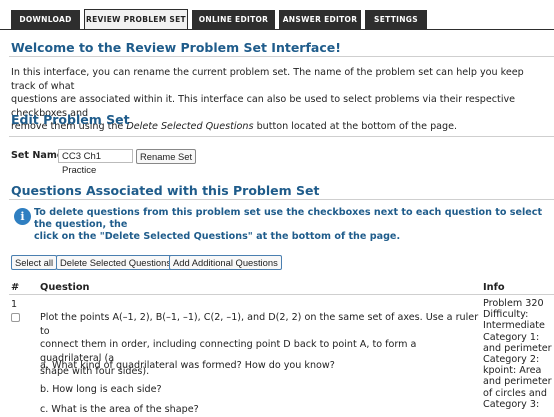  What do you see at coordinates (101, 389) in the screenshot?
I see `question-part-b: b. How long is each side?` at bounding box center [101, 389].